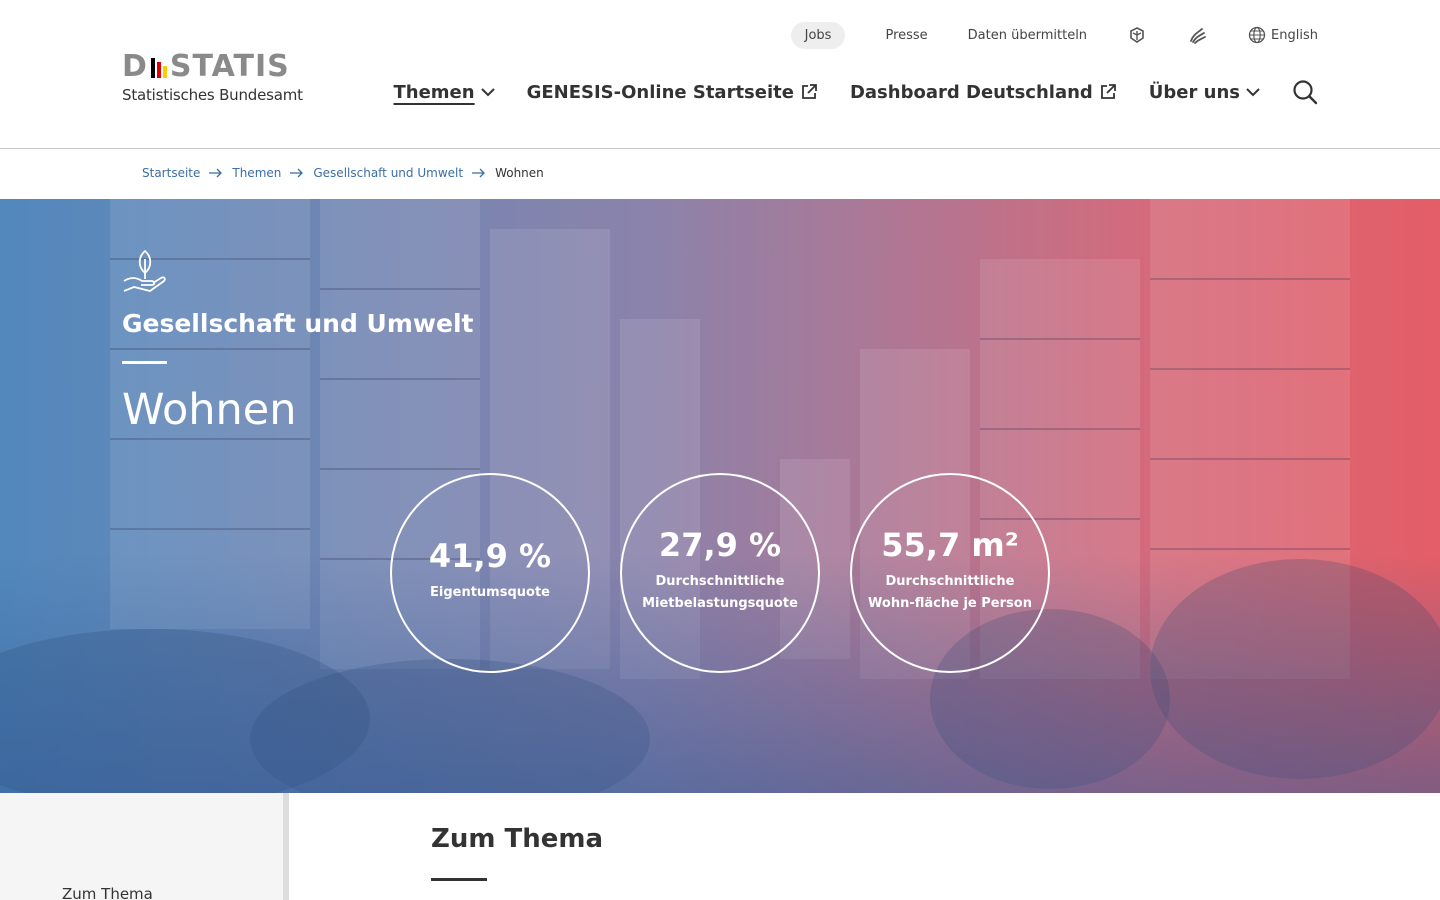 The width and height of the screenshot is (1440, 900). I want to click on search-button, so click(1305, 92).